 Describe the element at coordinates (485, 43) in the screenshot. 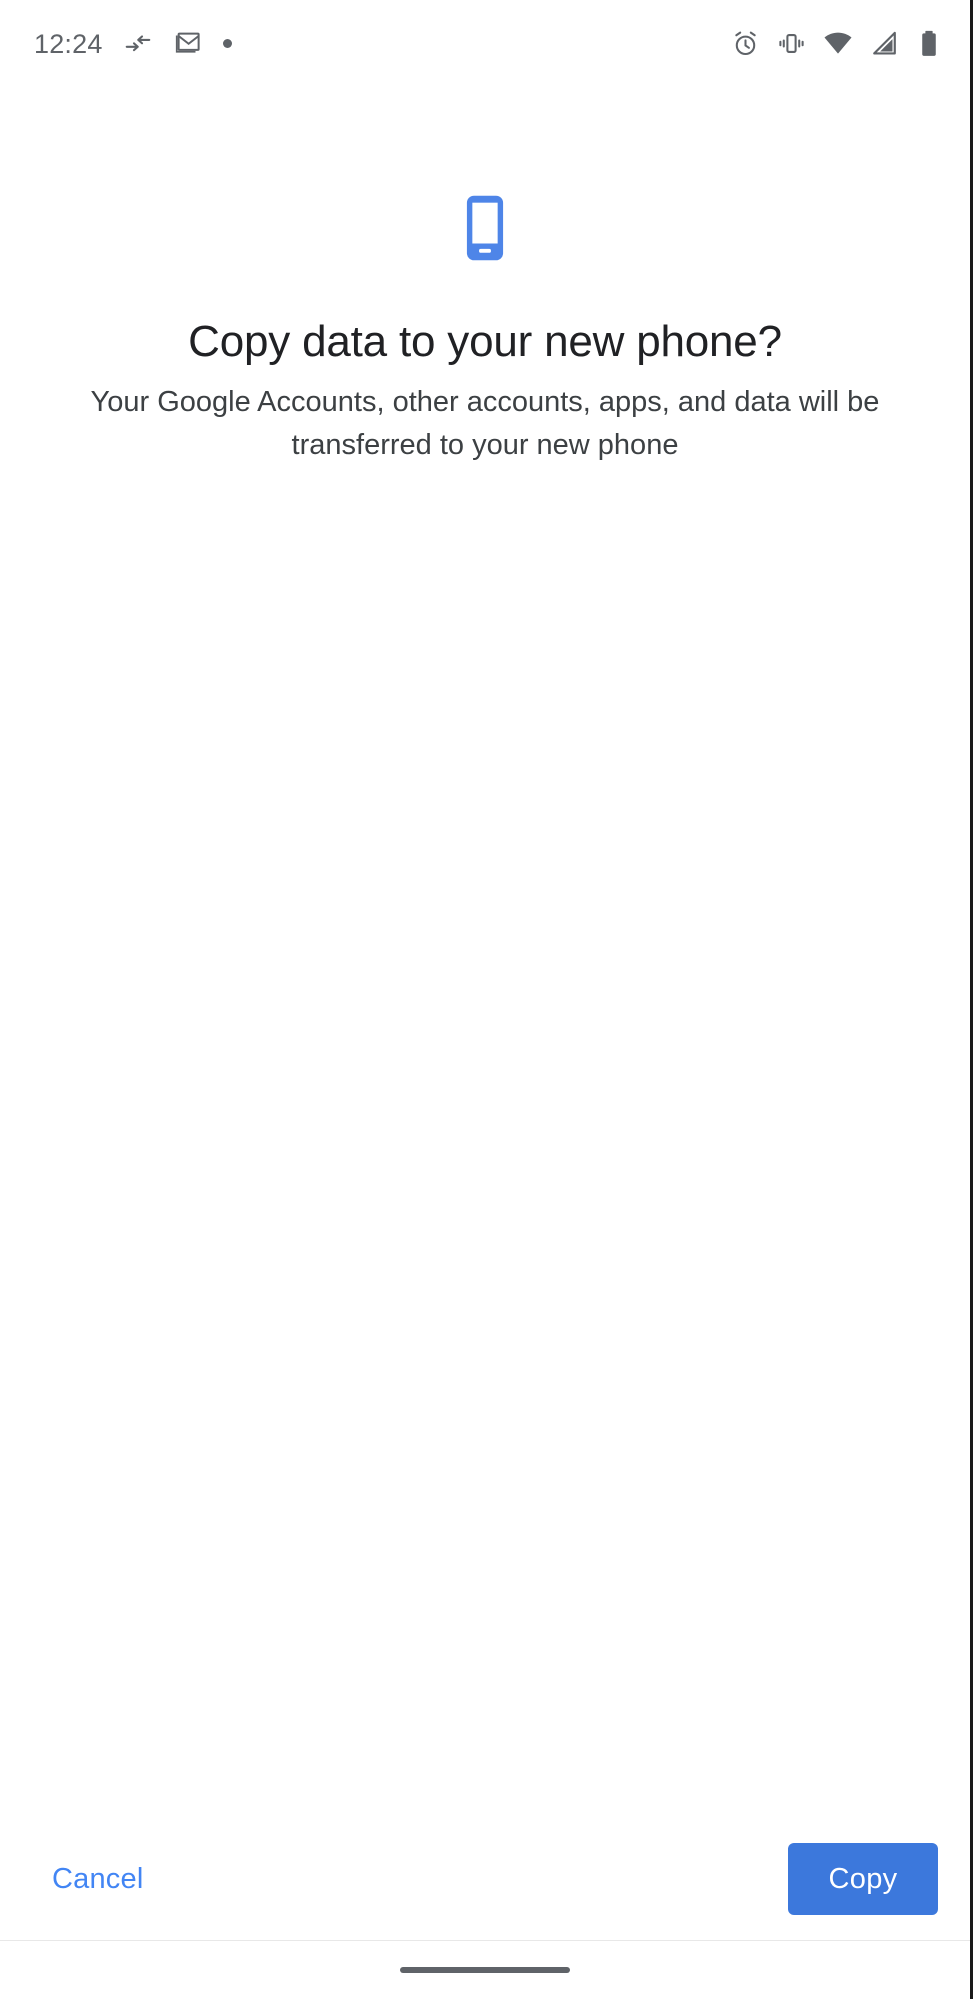

I see `status-bar: 12:24` at that location.